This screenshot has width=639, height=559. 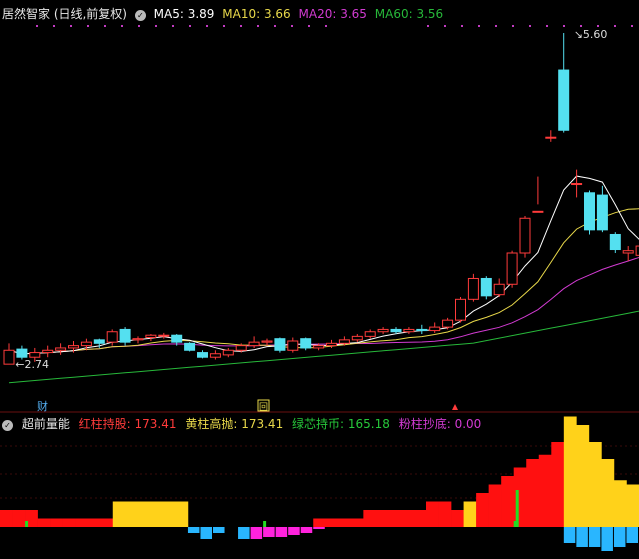 I want to click on box-marker-label: 回, so click(x=263, y=407).